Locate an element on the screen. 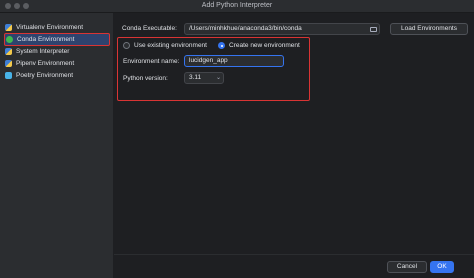  window-title: Add Python Interpreter is located at coordinates (237, 5).